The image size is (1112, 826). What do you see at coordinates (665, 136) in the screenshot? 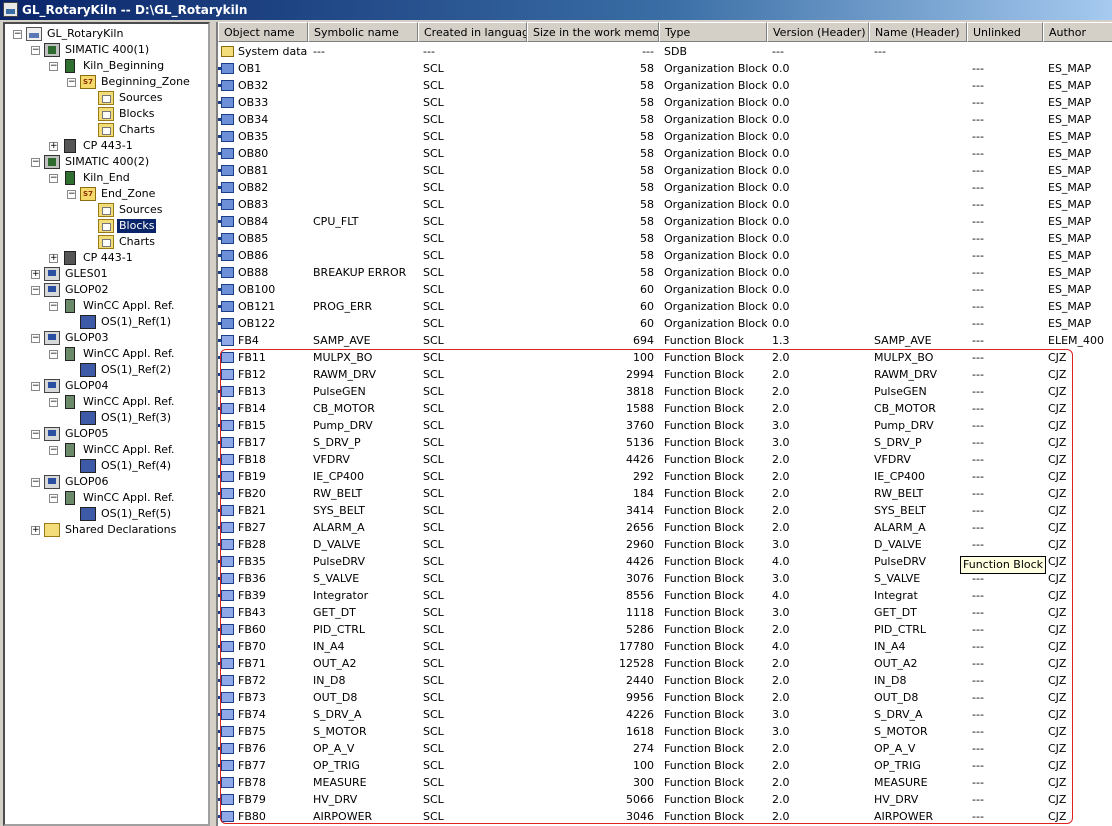
I see `table-row: OB35 SCL 58 Organization Block 0.0 --- ES_MAP` at bounding box center [665, 136].